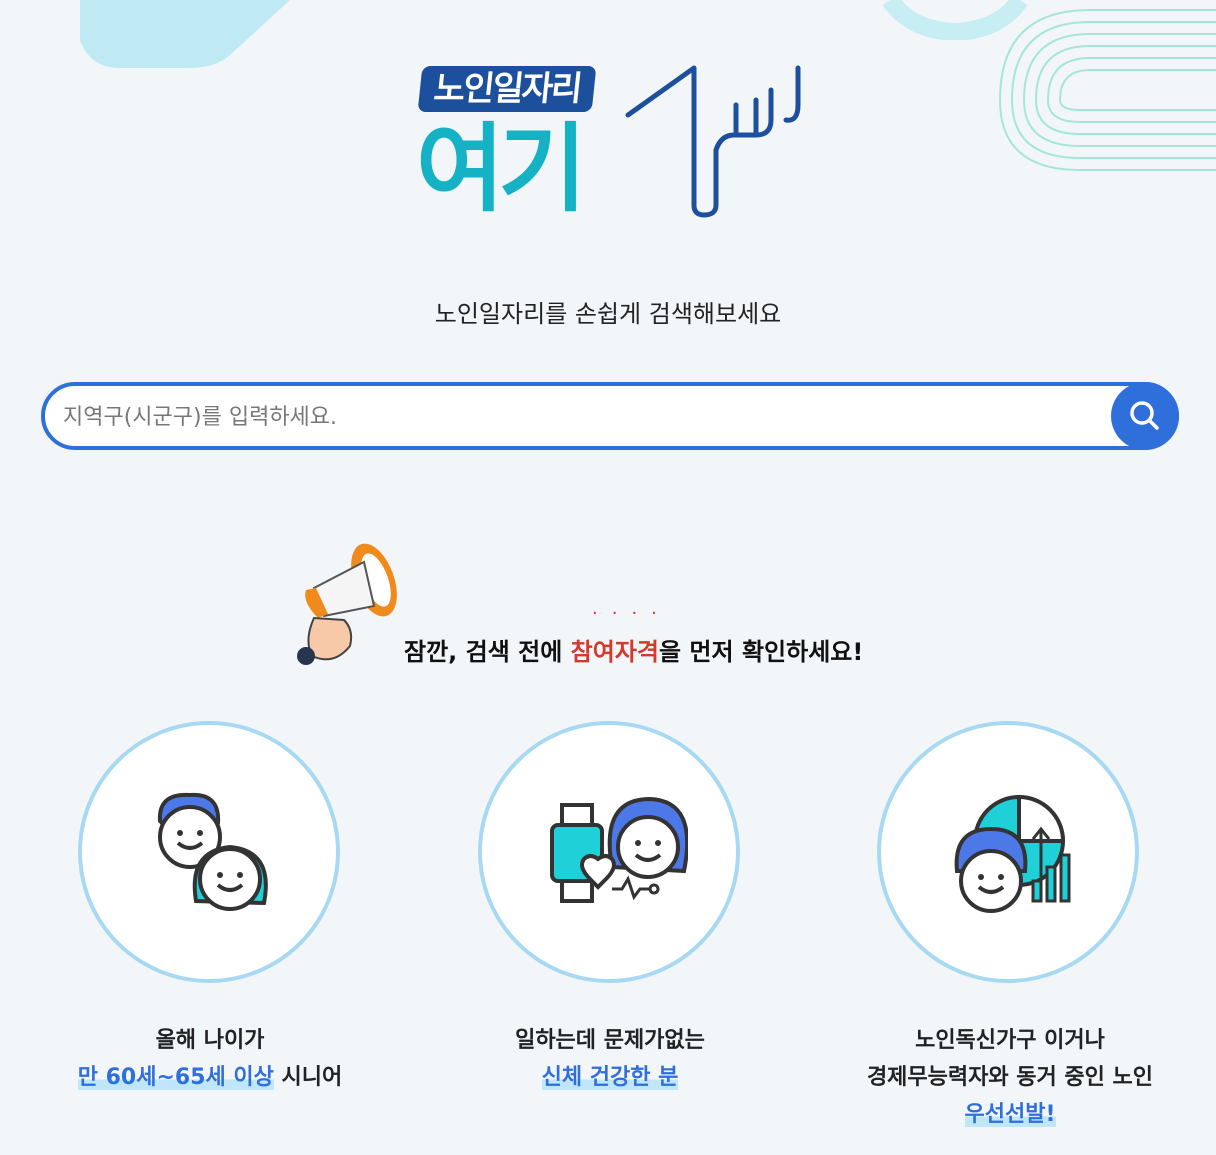  Describe the element at coordinates (210, 1059) in the screenshot. I see `criteria-text-age: 올해 나이가 만 60세~65세 이상 시니어` at that location.